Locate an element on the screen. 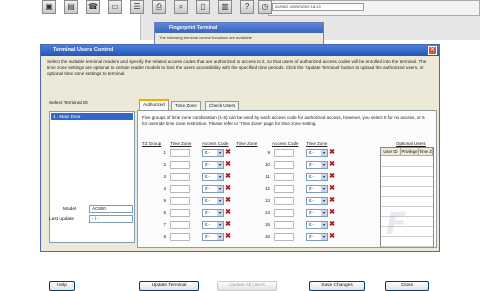  tab-authorized: Authorized is located at coordinates (154, 104).